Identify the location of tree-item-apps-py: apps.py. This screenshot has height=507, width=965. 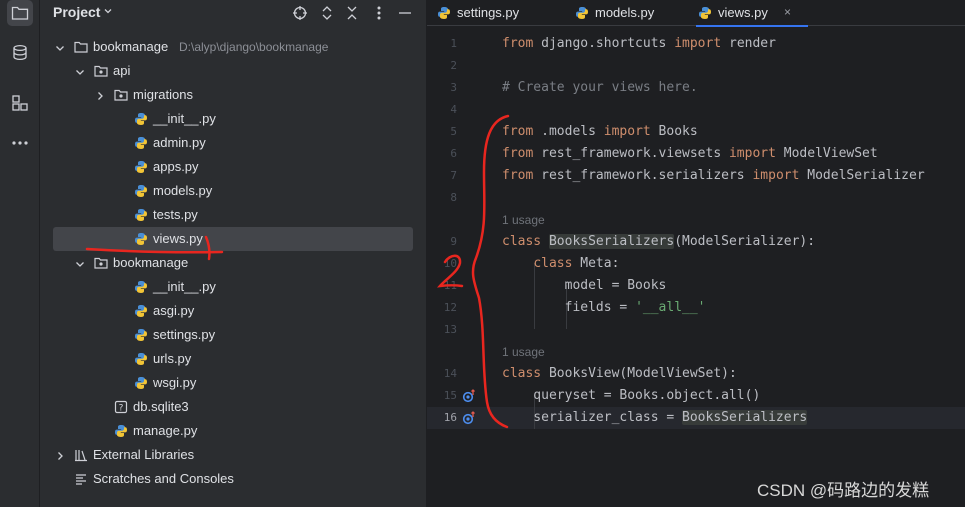
(233, 167).